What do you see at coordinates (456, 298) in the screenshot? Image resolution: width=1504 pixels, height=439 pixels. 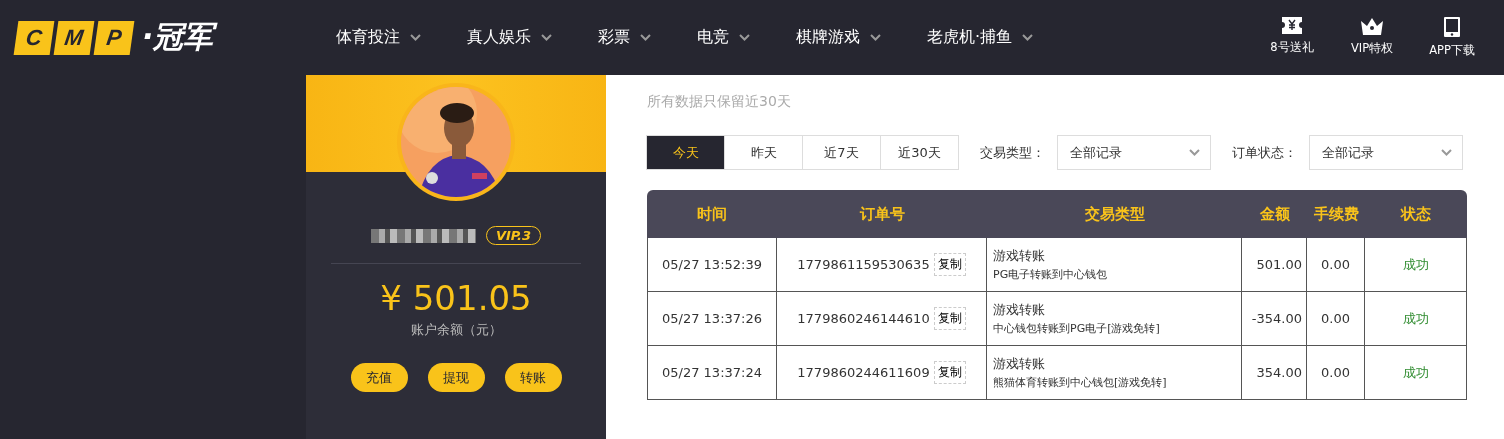 I see `balance-amount: ¥ 501.05` at bounding box center [456, 298].